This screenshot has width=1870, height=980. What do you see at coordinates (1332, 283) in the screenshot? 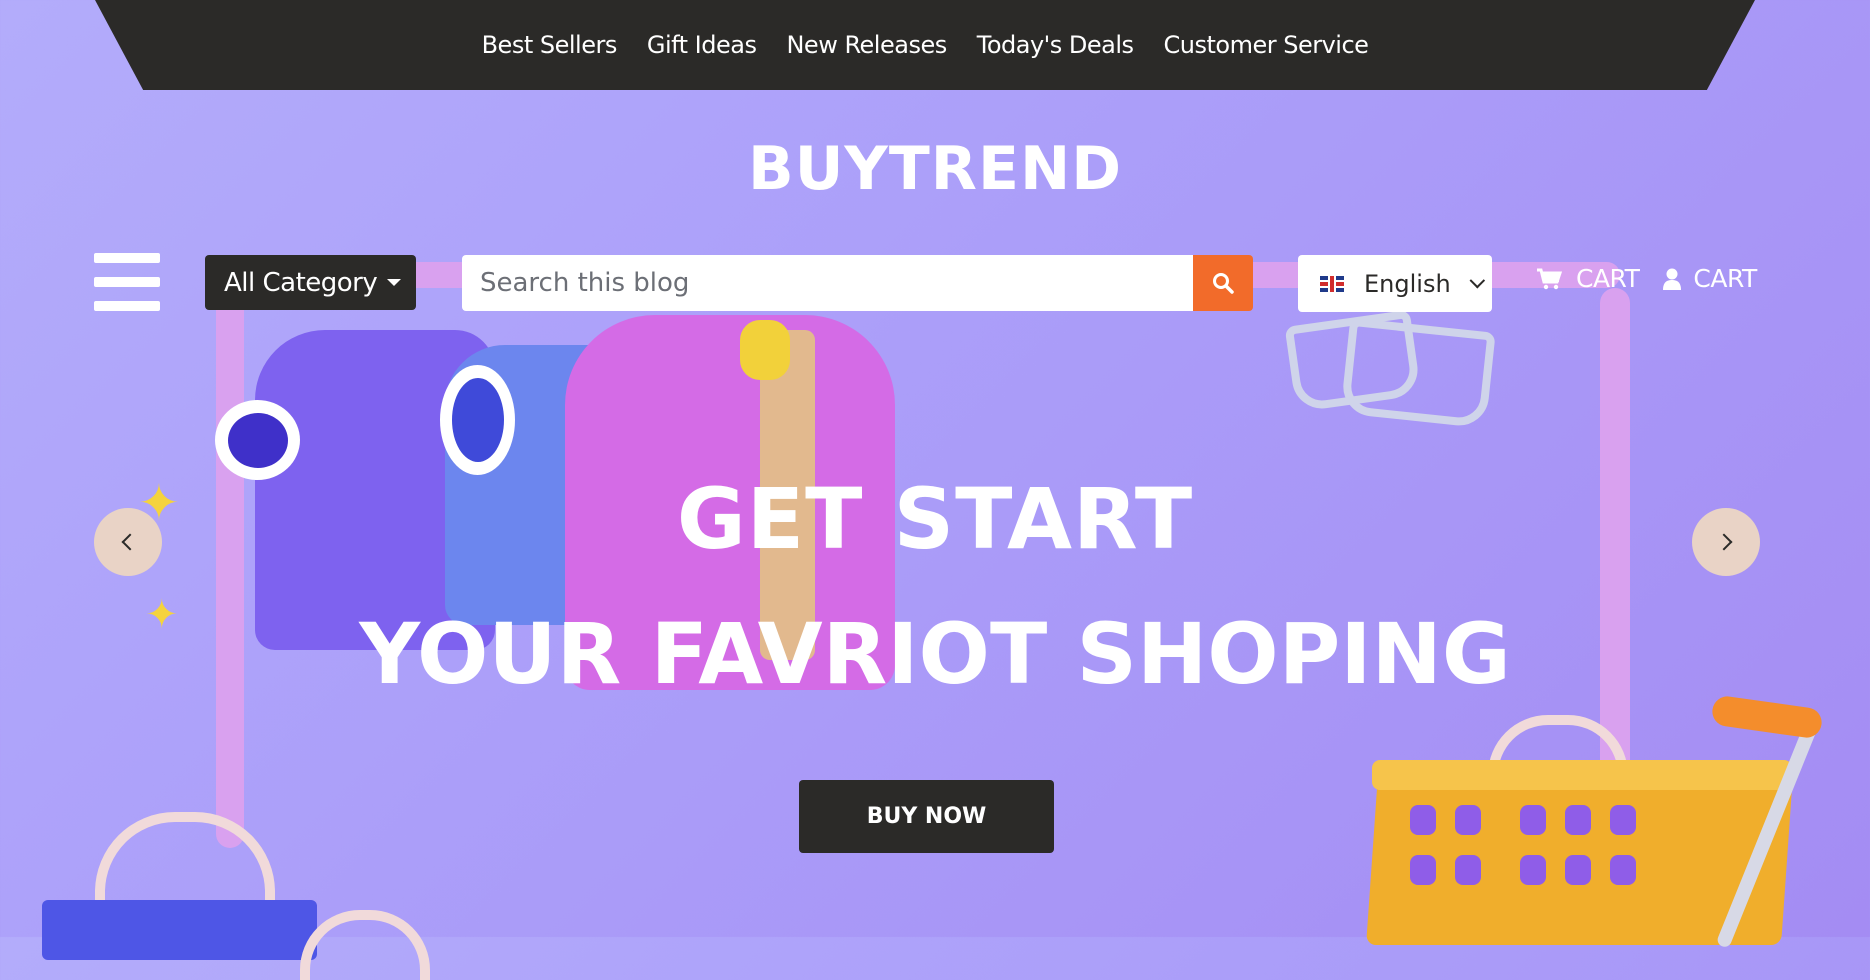
I see `uk-flag-icon` at bounding box center [1332, 283].